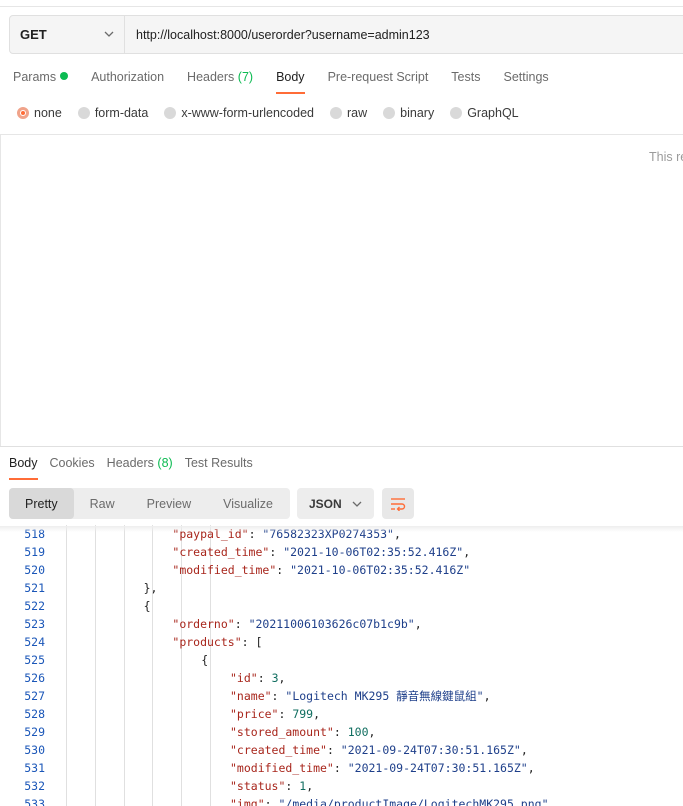 The width and height of the screenshot is (683, 806). What do you see at coordinates (254, 714) in the screenshot?
I see `code-token: "price"` at bounding box center [254, 714].